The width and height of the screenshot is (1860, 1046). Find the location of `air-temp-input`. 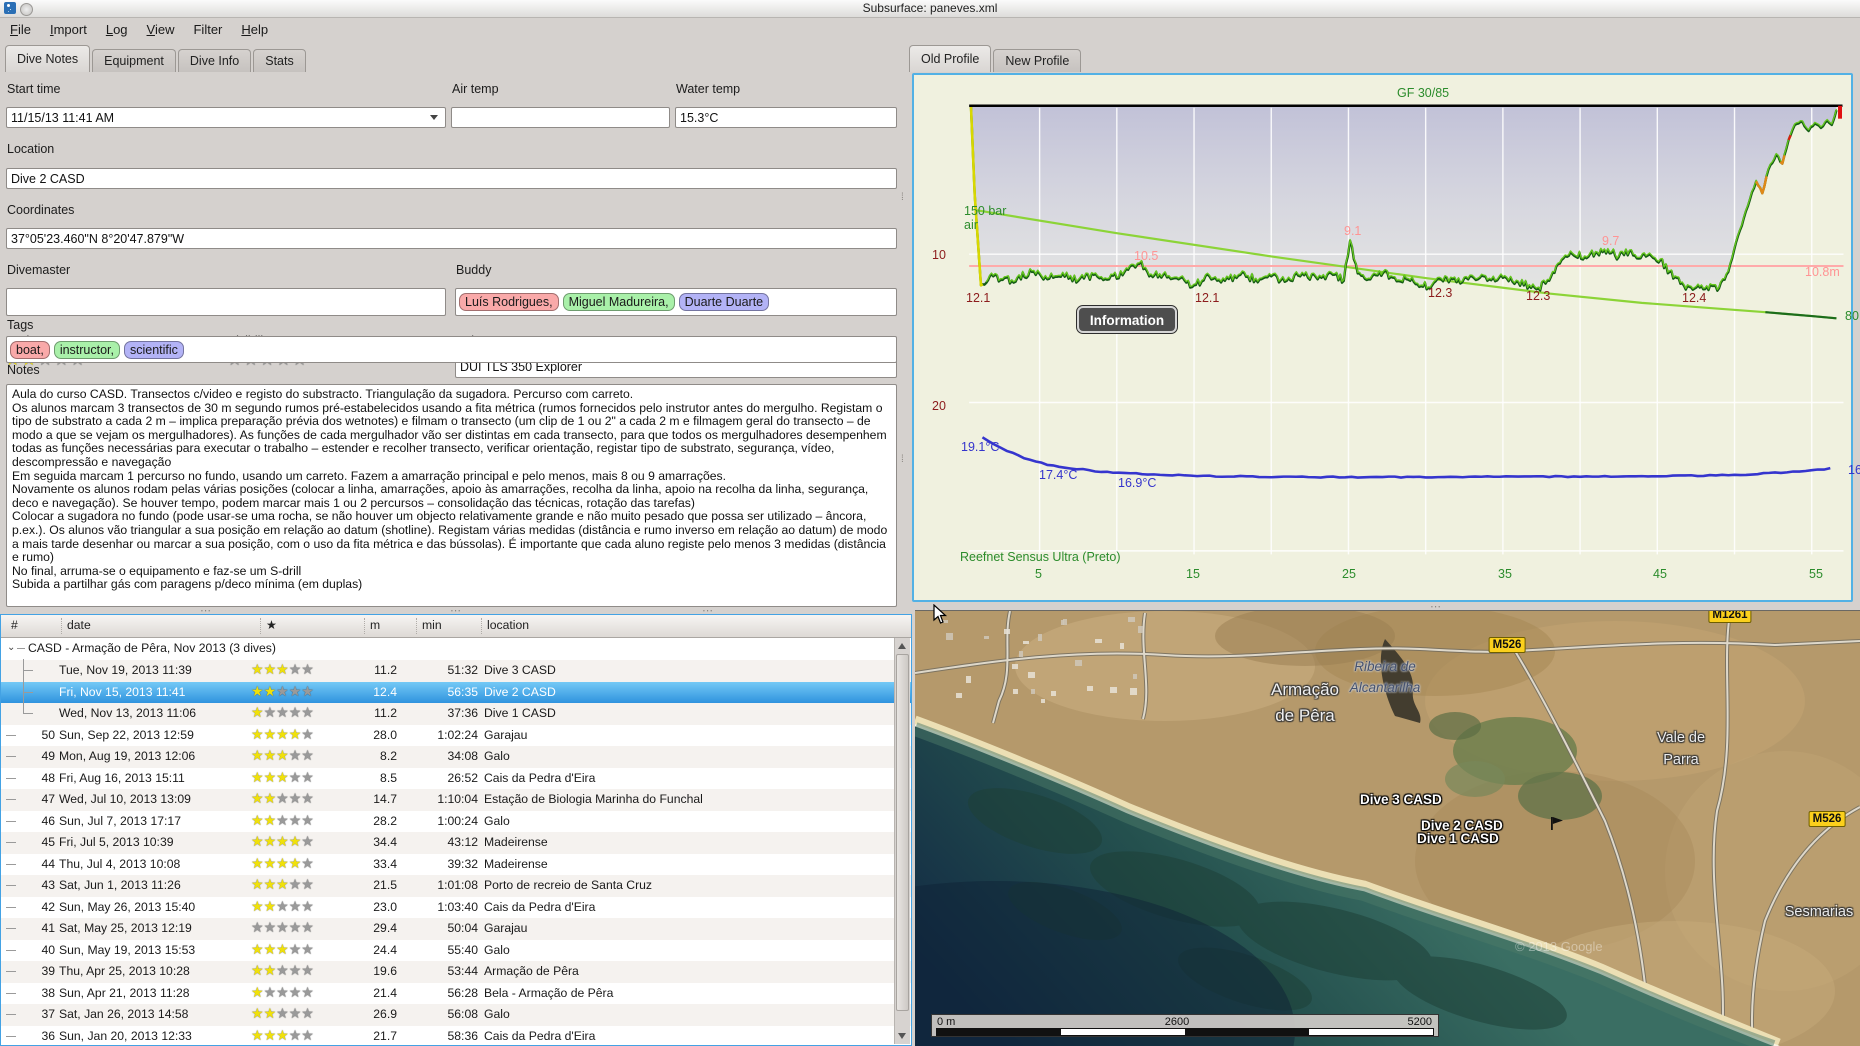

air-temp-input is located at coordinates (560, 117).